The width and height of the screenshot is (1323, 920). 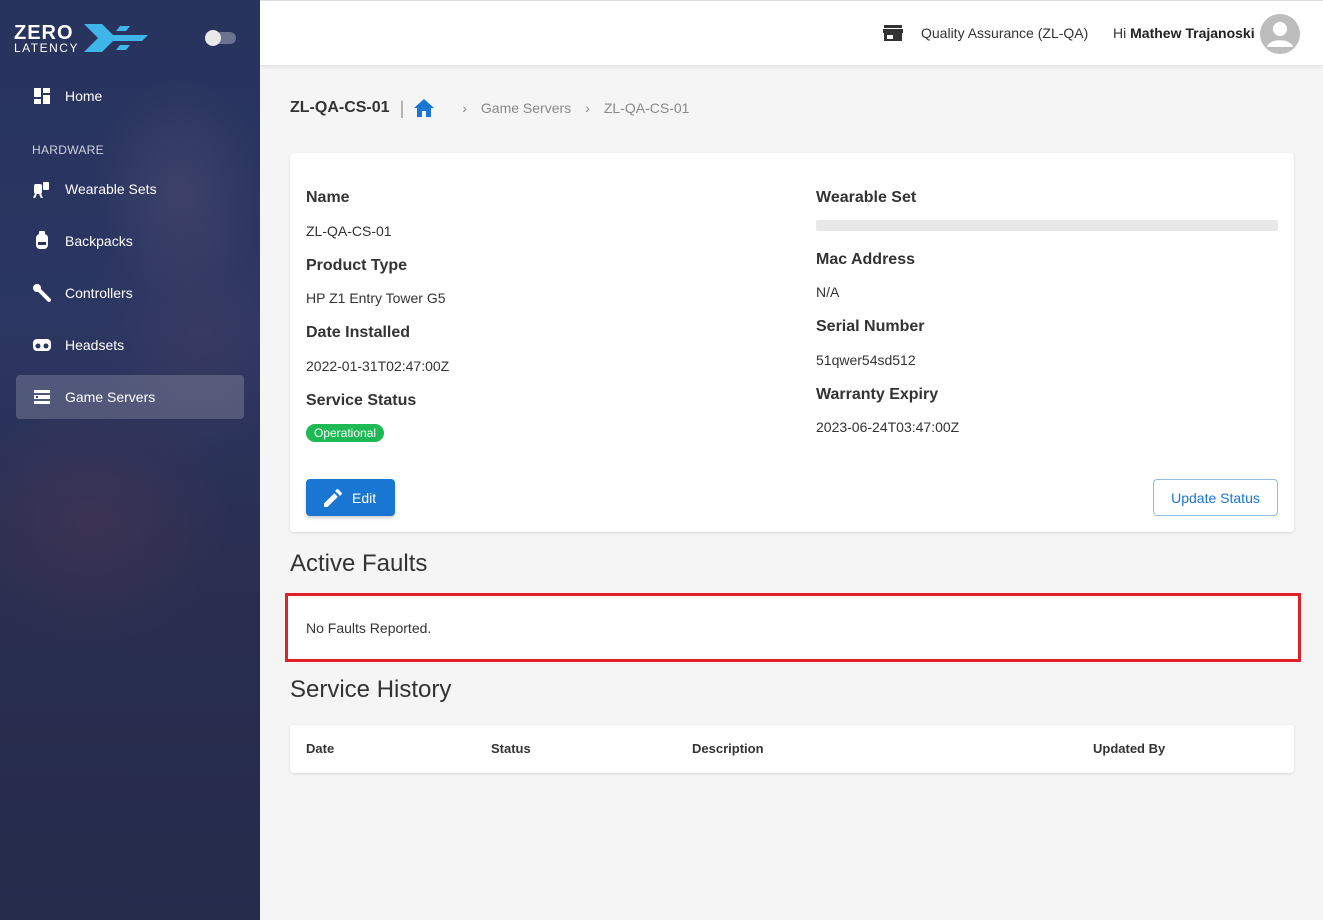 I want to click on greeting-text: Hi, so click(x=1120, y=33).